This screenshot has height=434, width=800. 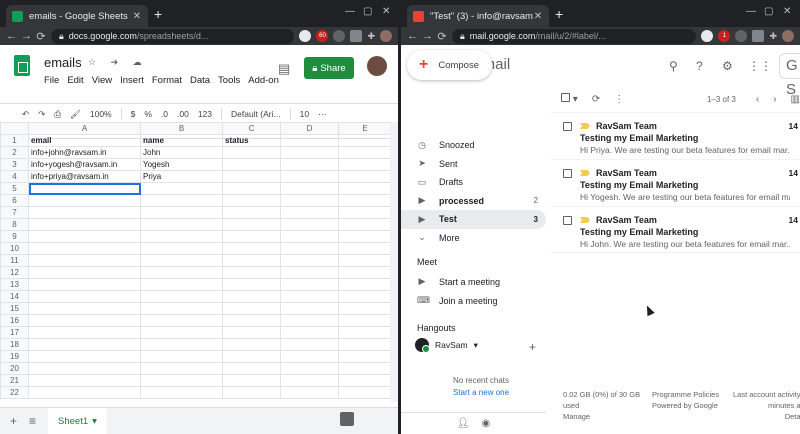 What do you see at coordinates (442, 36) in the screenshot?
I see `reload-icon: ⟳` at bounding box center [442, 36].